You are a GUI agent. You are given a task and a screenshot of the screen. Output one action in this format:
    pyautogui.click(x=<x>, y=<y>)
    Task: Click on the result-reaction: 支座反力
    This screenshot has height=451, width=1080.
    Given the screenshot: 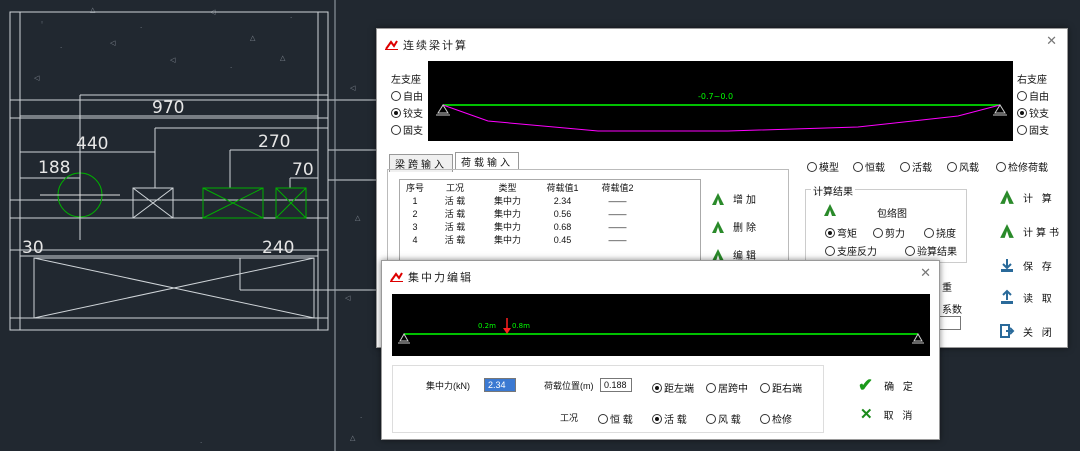 What is the action you would take?
    pyautogui.click(x=851, y=250)
    